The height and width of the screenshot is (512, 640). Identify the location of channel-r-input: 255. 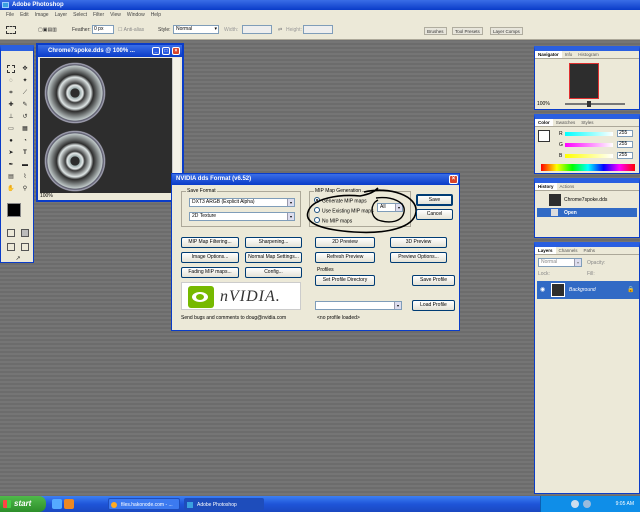
(625, 133).